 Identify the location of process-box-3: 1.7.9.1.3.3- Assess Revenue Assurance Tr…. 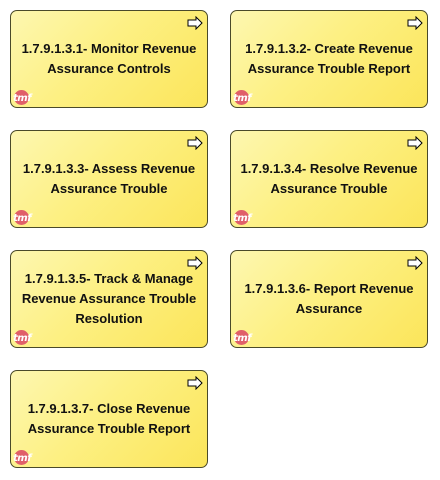
(109, 179).